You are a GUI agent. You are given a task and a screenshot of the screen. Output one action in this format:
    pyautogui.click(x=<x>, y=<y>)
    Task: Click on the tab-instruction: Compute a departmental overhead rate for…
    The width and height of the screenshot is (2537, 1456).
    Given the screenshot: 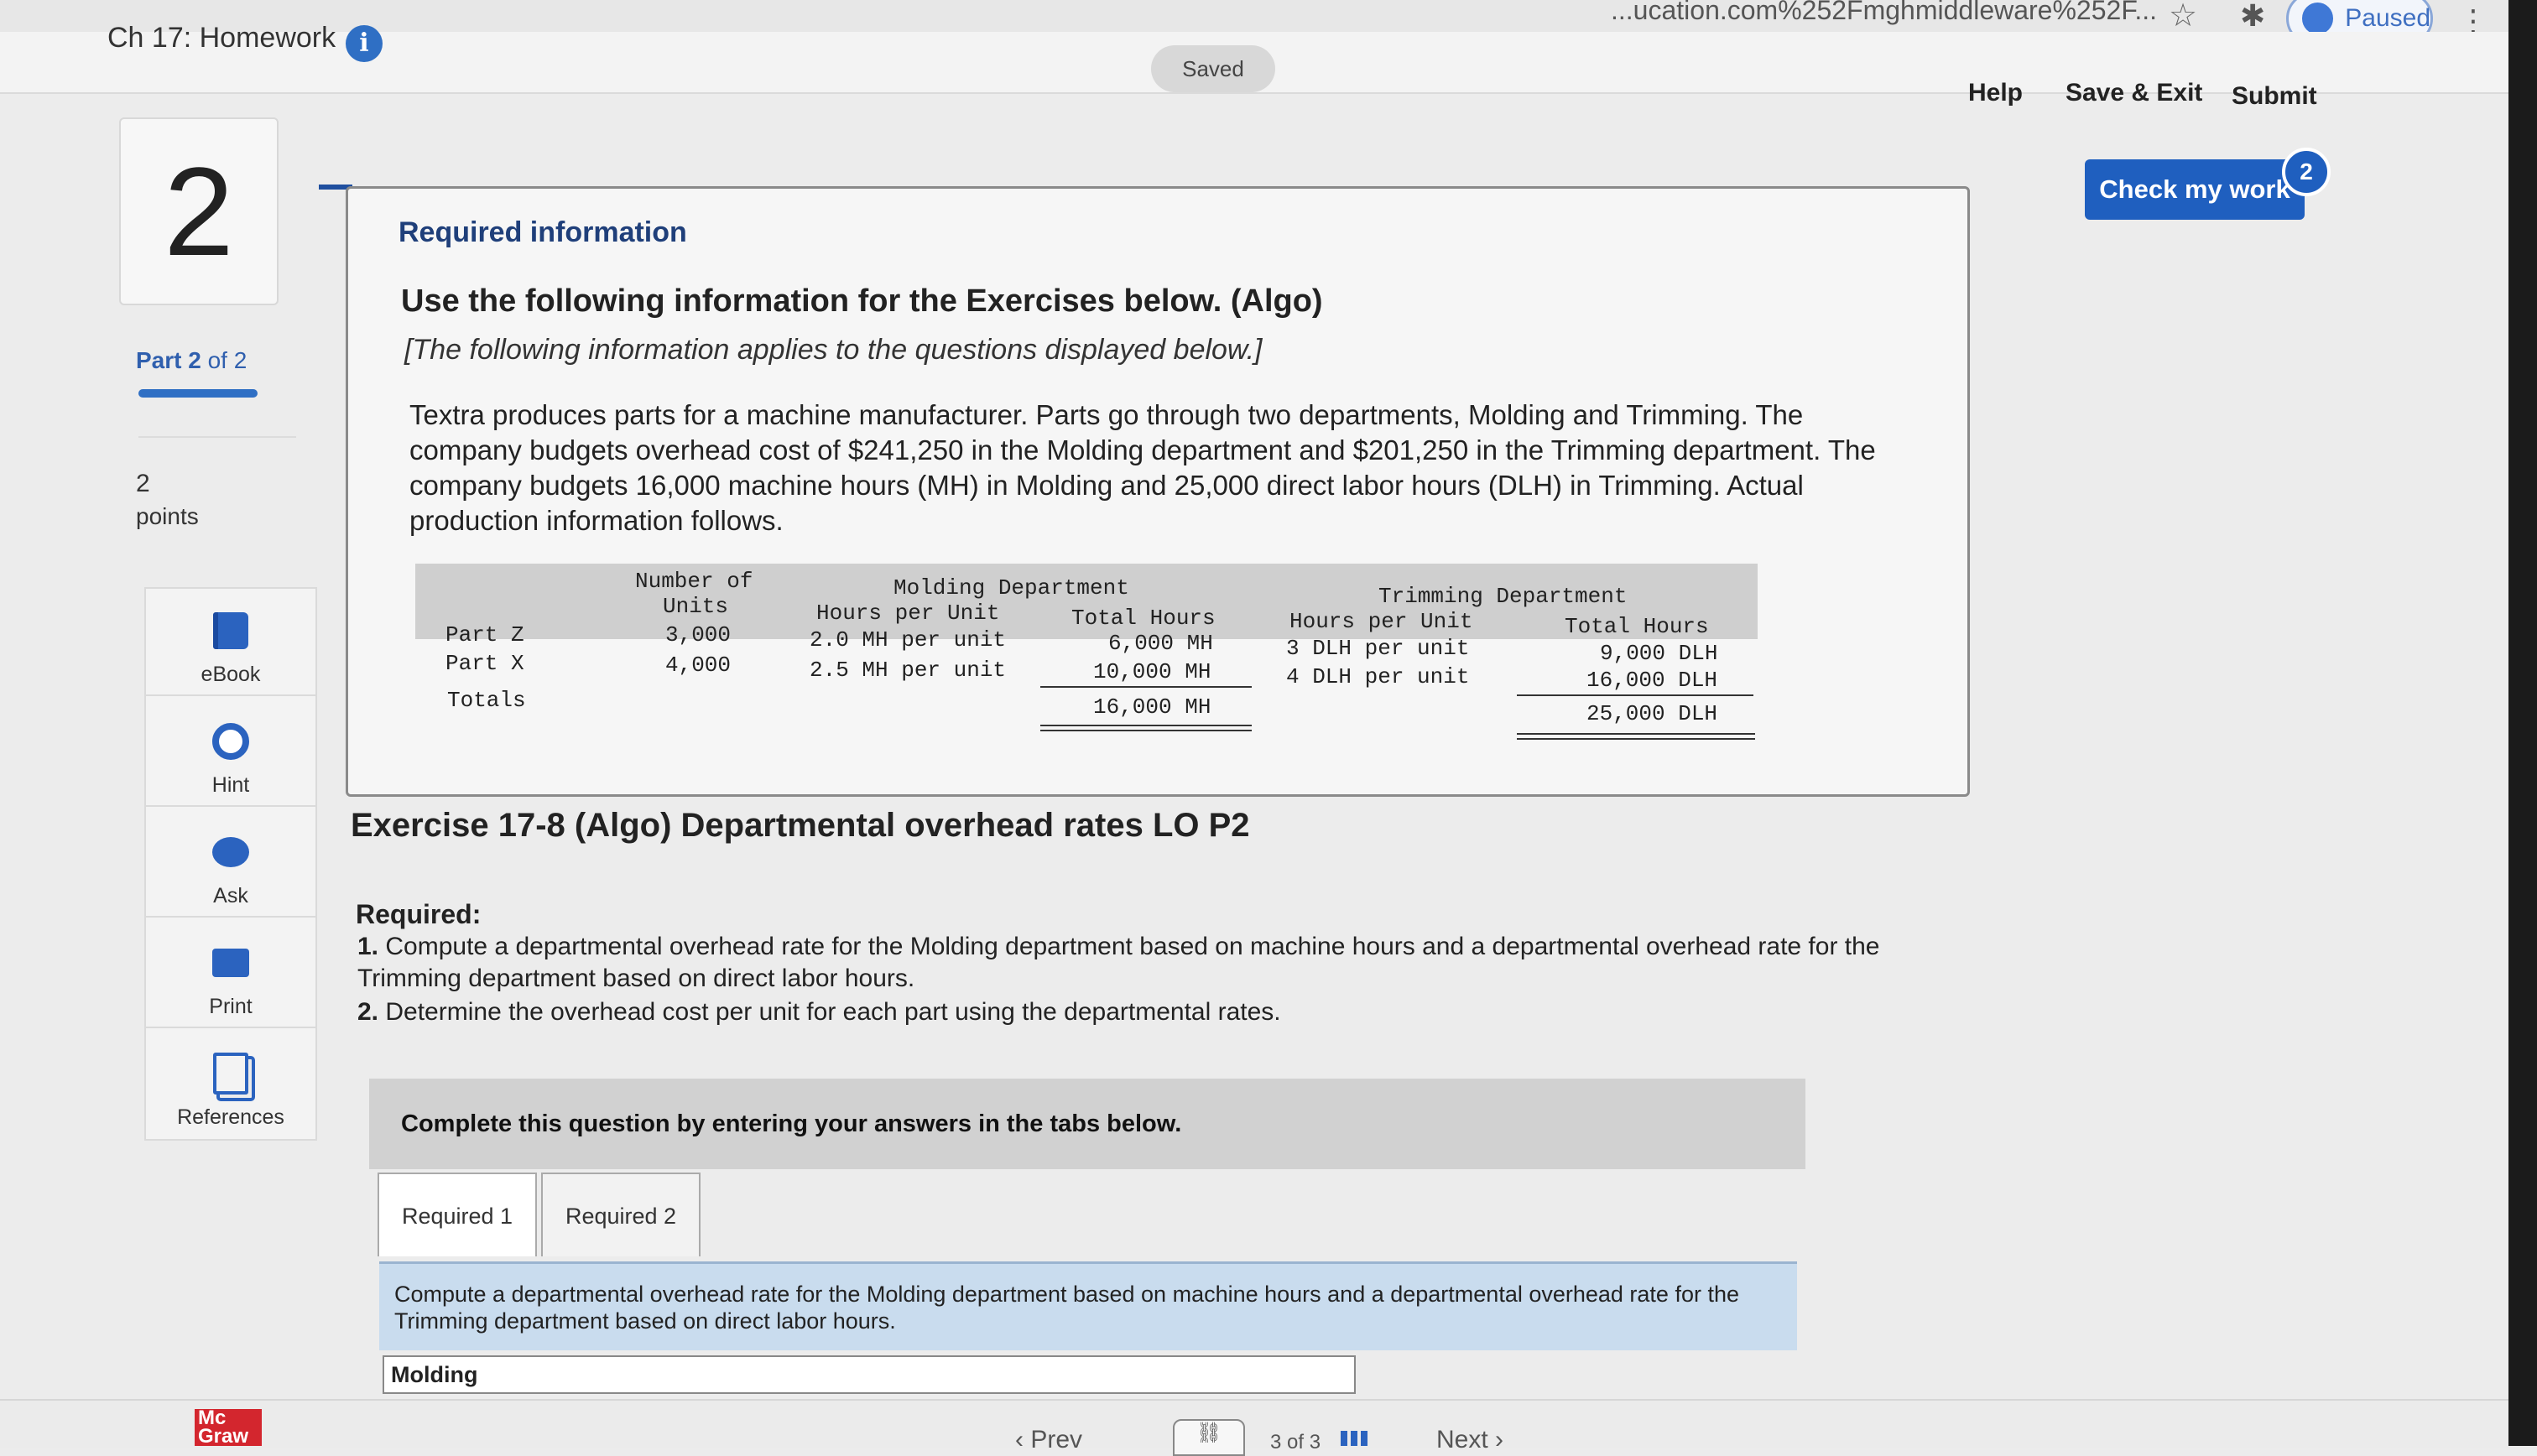 What is the action you would take?
    pyautogui.click(x=1088, y=1305)
    